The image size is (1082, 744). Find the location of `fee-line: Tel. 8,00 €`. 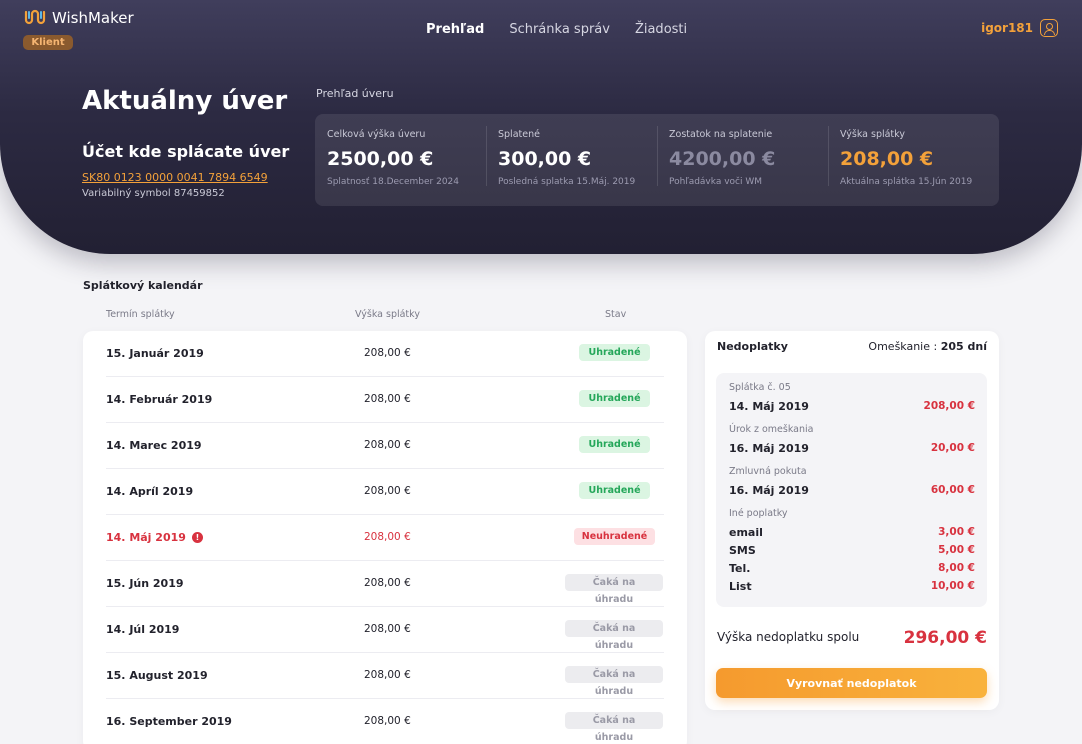

fee-line: Tel. 8,00 € is located at coordinates (852, 568).